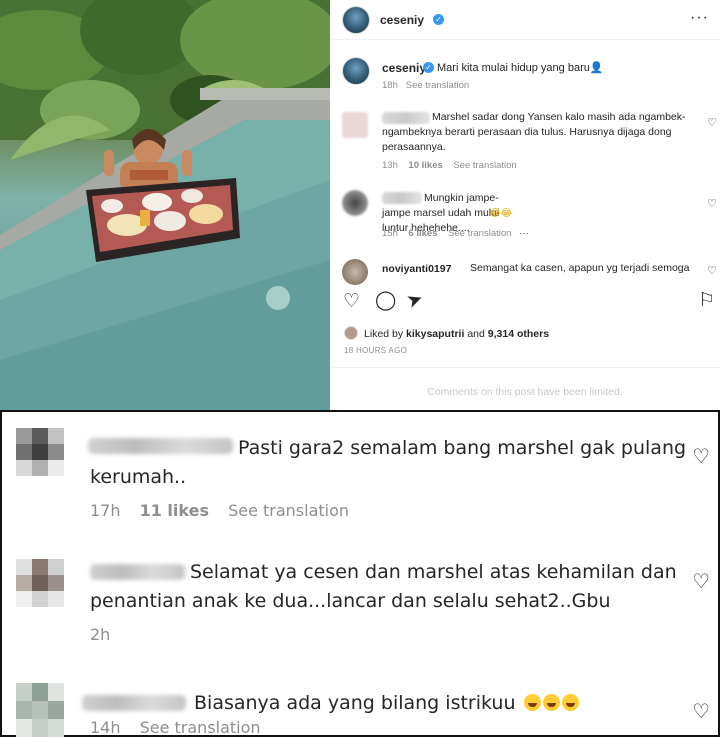  Describe the element at coordinates (524, 233) in the screenshot. I see `comment-more-icon: ···` at that location.